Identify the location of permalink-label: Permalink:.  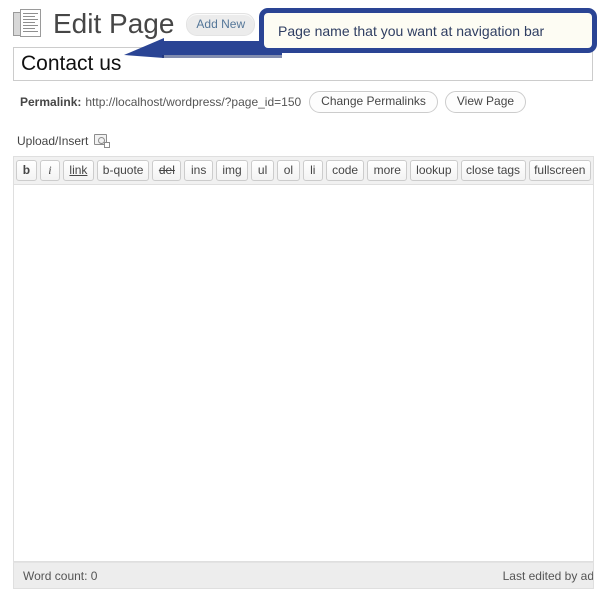
(51, 102).